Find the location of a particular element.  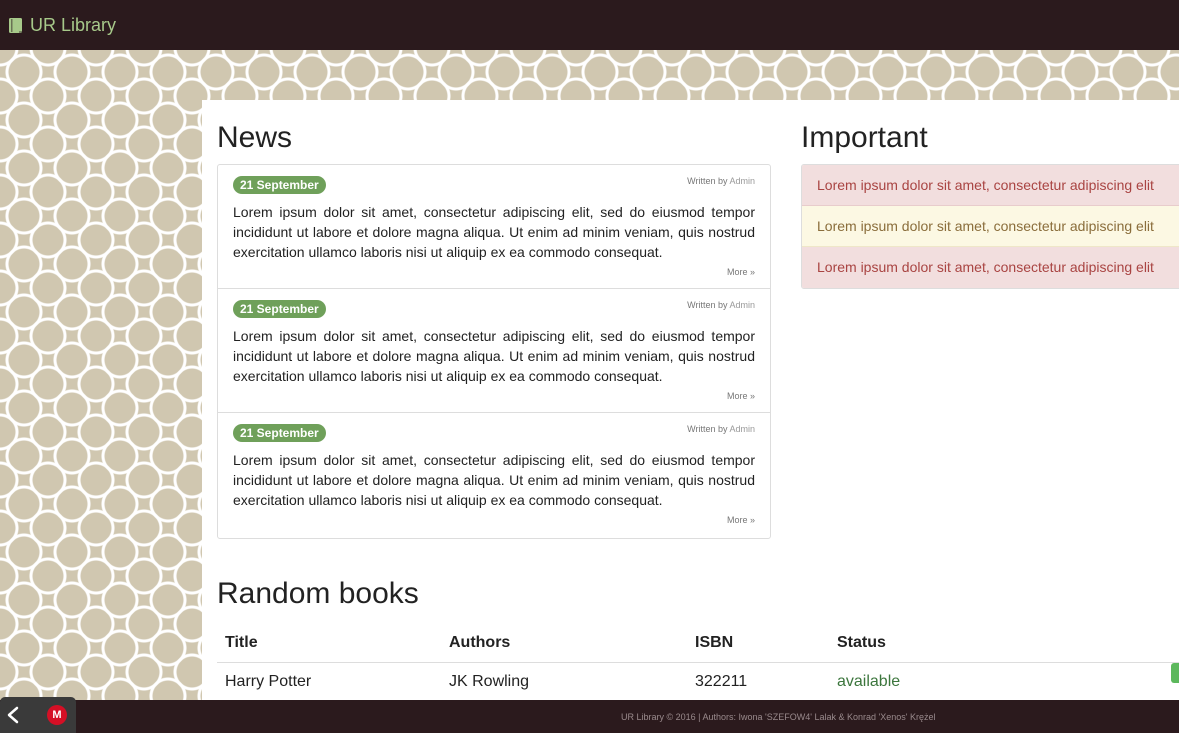

navbar: UR Library is located at coordinates (589, 25).